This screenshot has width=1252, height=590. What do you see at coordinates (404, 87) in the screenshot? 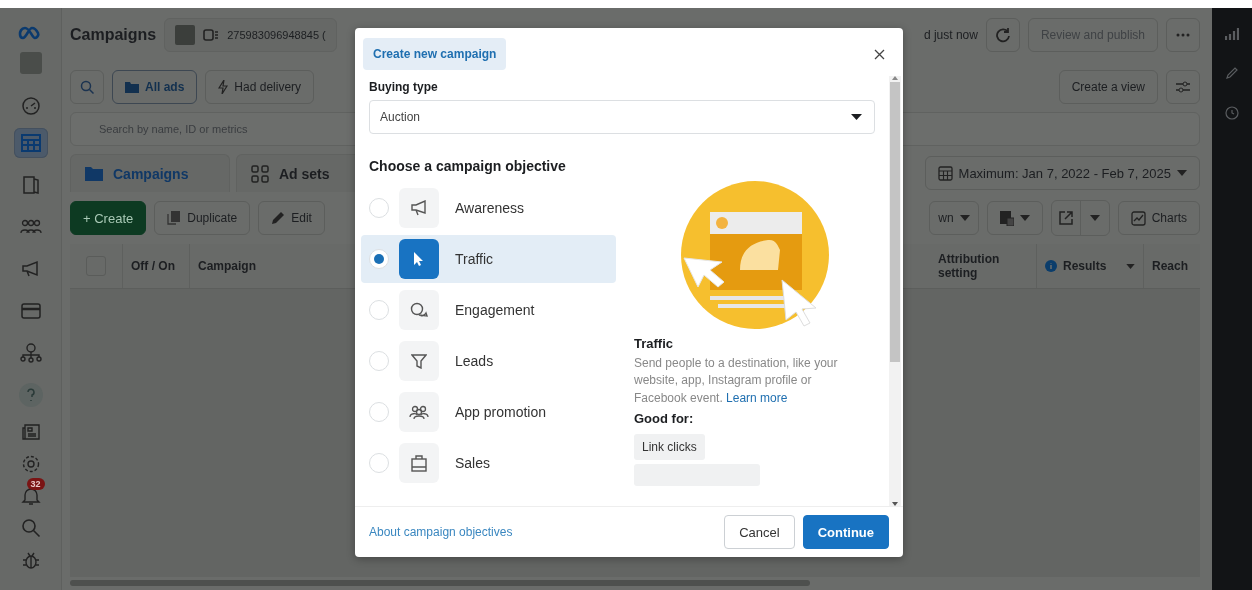
I see `field-label: Buying type` at bounding box center [404, 87].